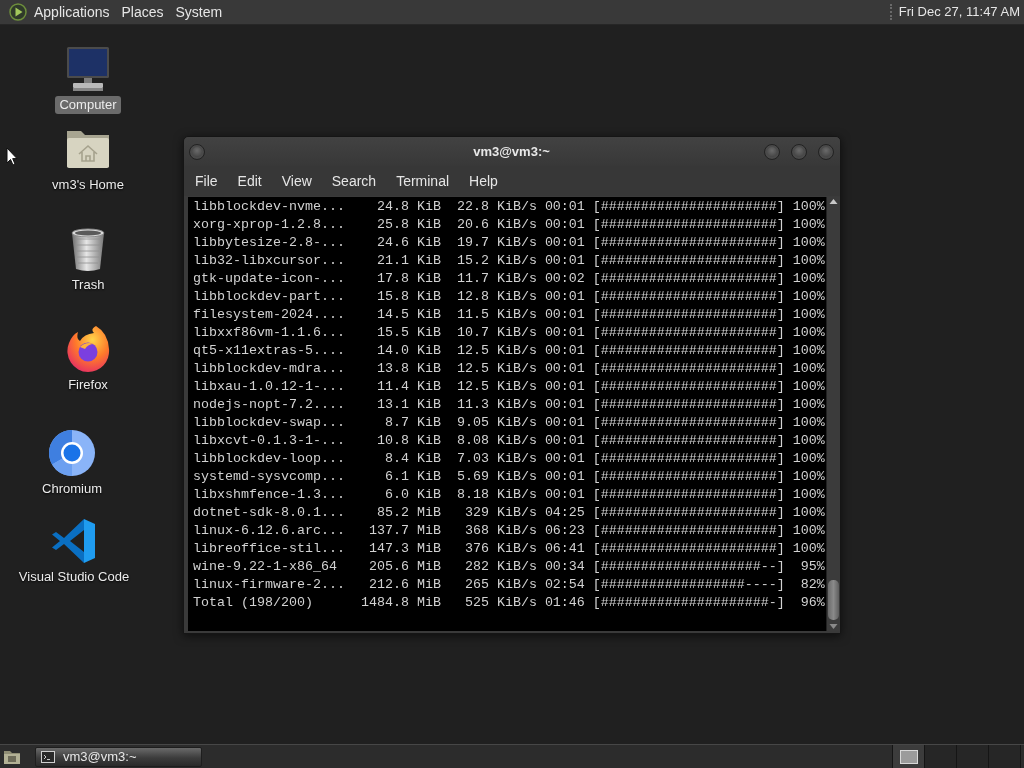 The image size is (1024, 768). Describe the element at coordinates (408, 279) in the screenshot. I see `download-size: 17.8 KiB` at that location.